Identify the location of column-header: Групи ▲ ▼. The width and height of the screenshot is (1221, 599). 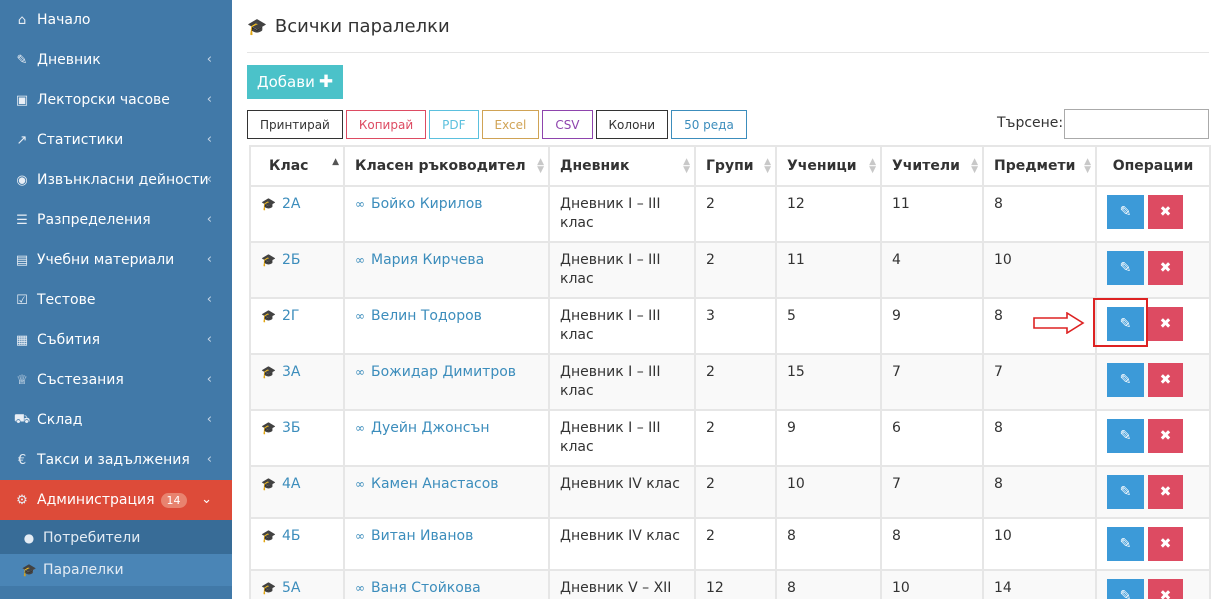
(735, 166).